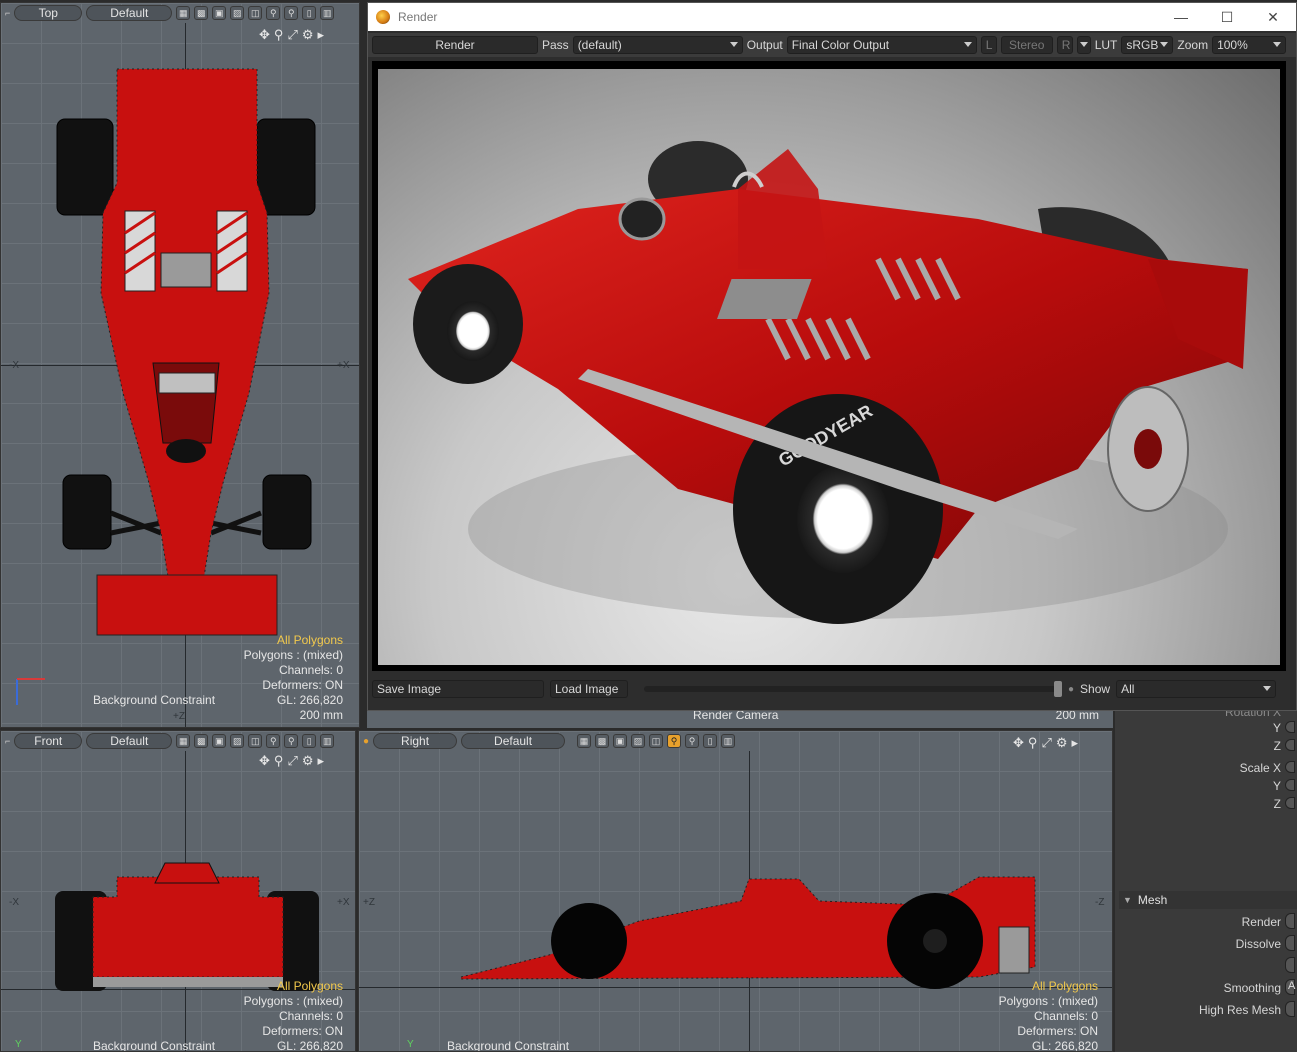 The width and height of the screenshot is (1297, 1052). Describe the element at coordinates (48, 13) in the screenshot. I see `view-type-button: Top` at that location.